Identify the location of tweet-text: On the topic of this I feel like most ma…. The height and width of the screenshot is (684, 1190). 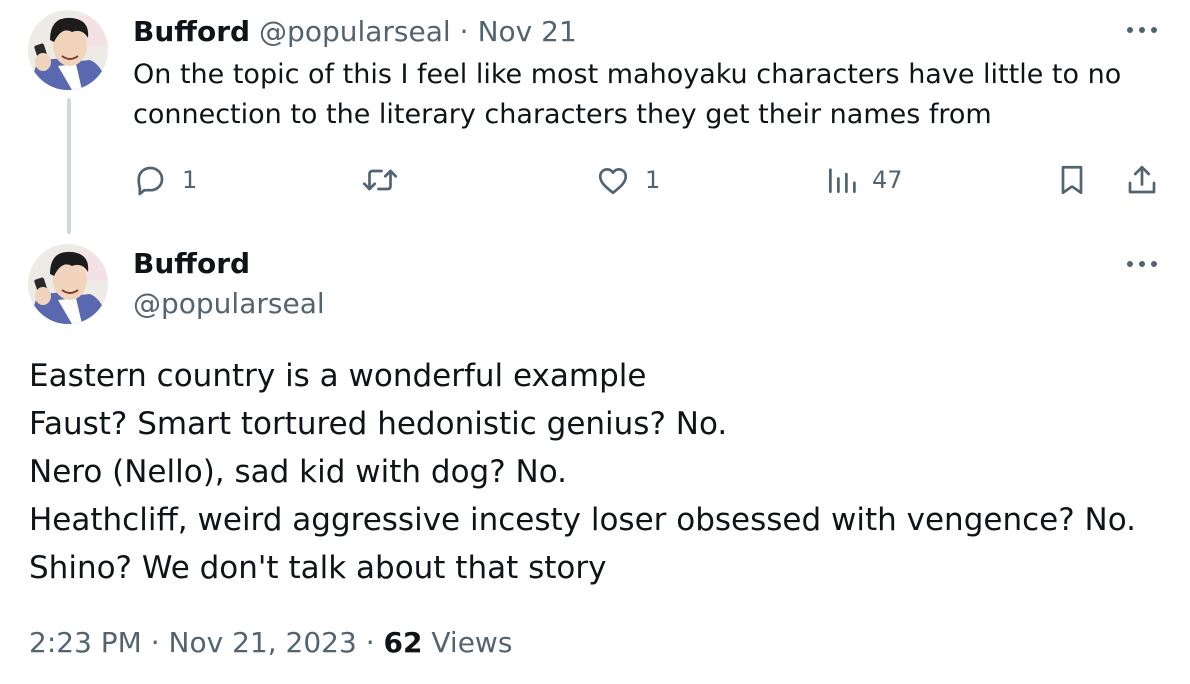
(627, 94).